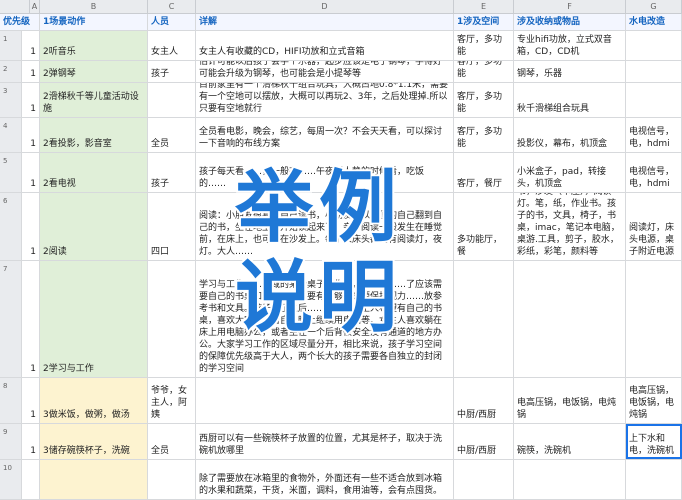 The image size is (682, 500). What do you see at coordinates (20, 22) in the screenshot?
I see `header-priority-cell: 优先级` at bounding box center [20, 22].